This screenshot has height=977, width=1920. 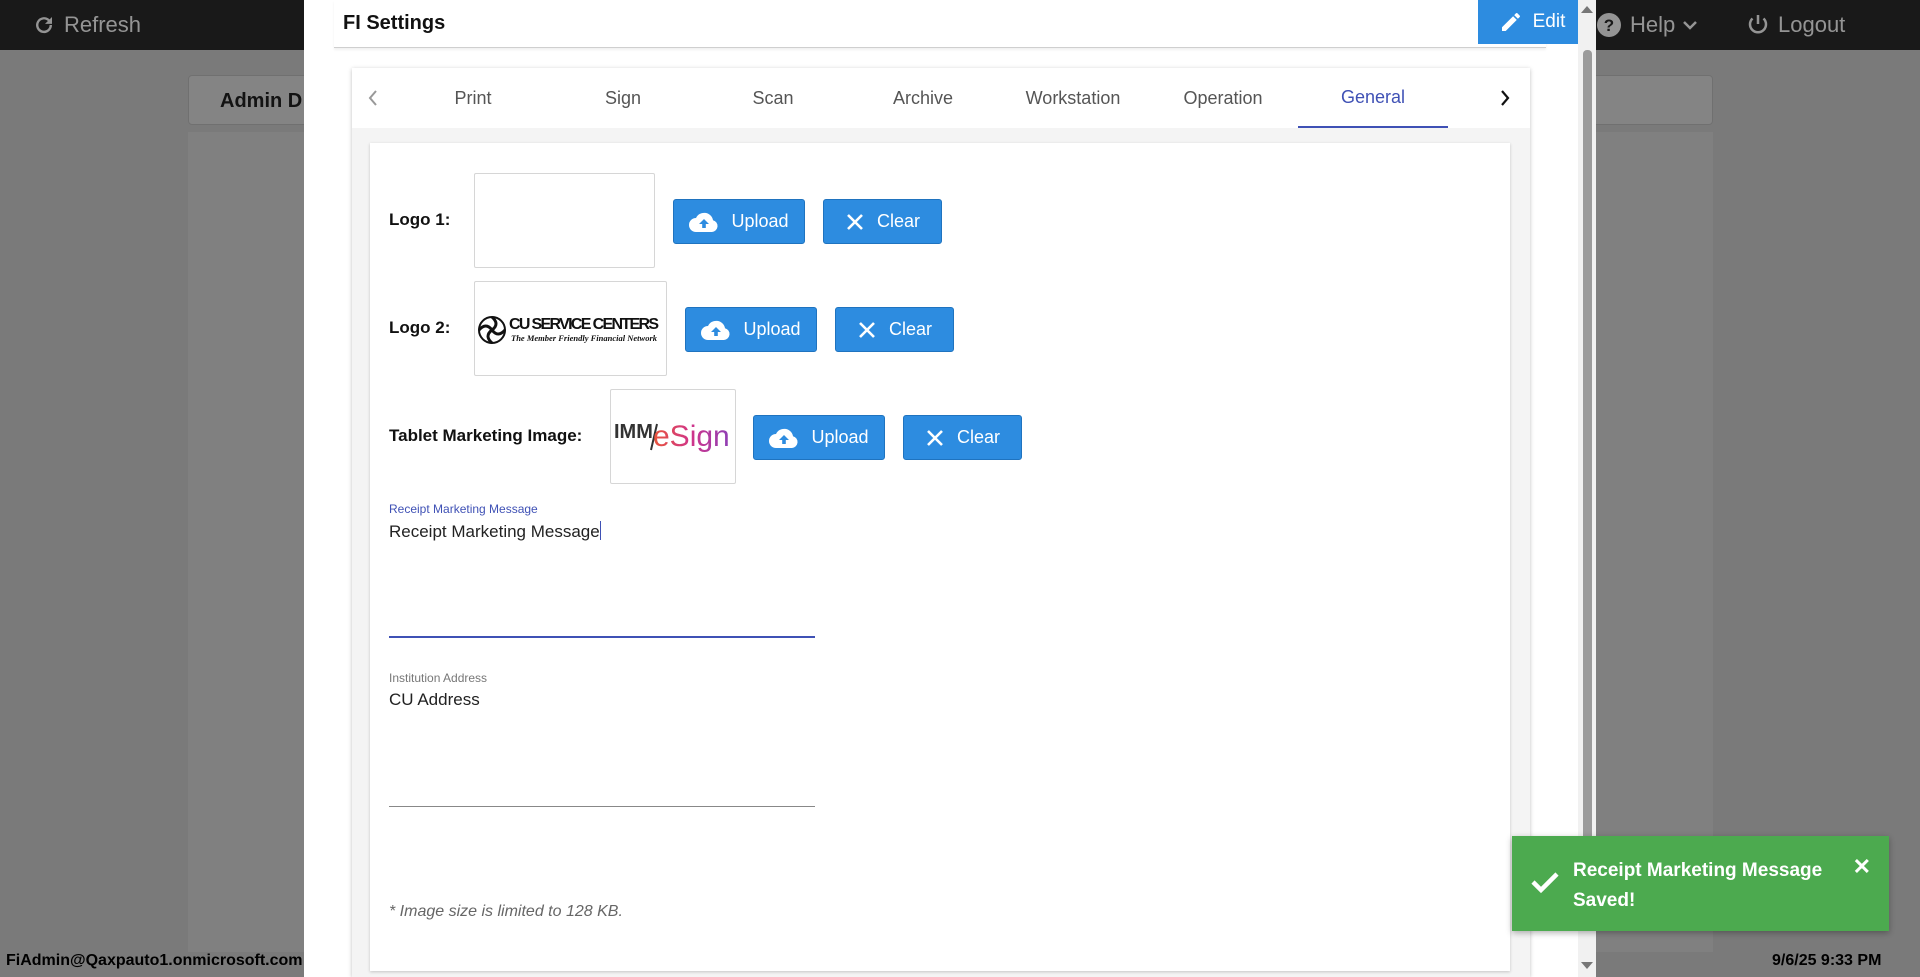 I want to click on logo1-preview, so click(x=564, y=220).